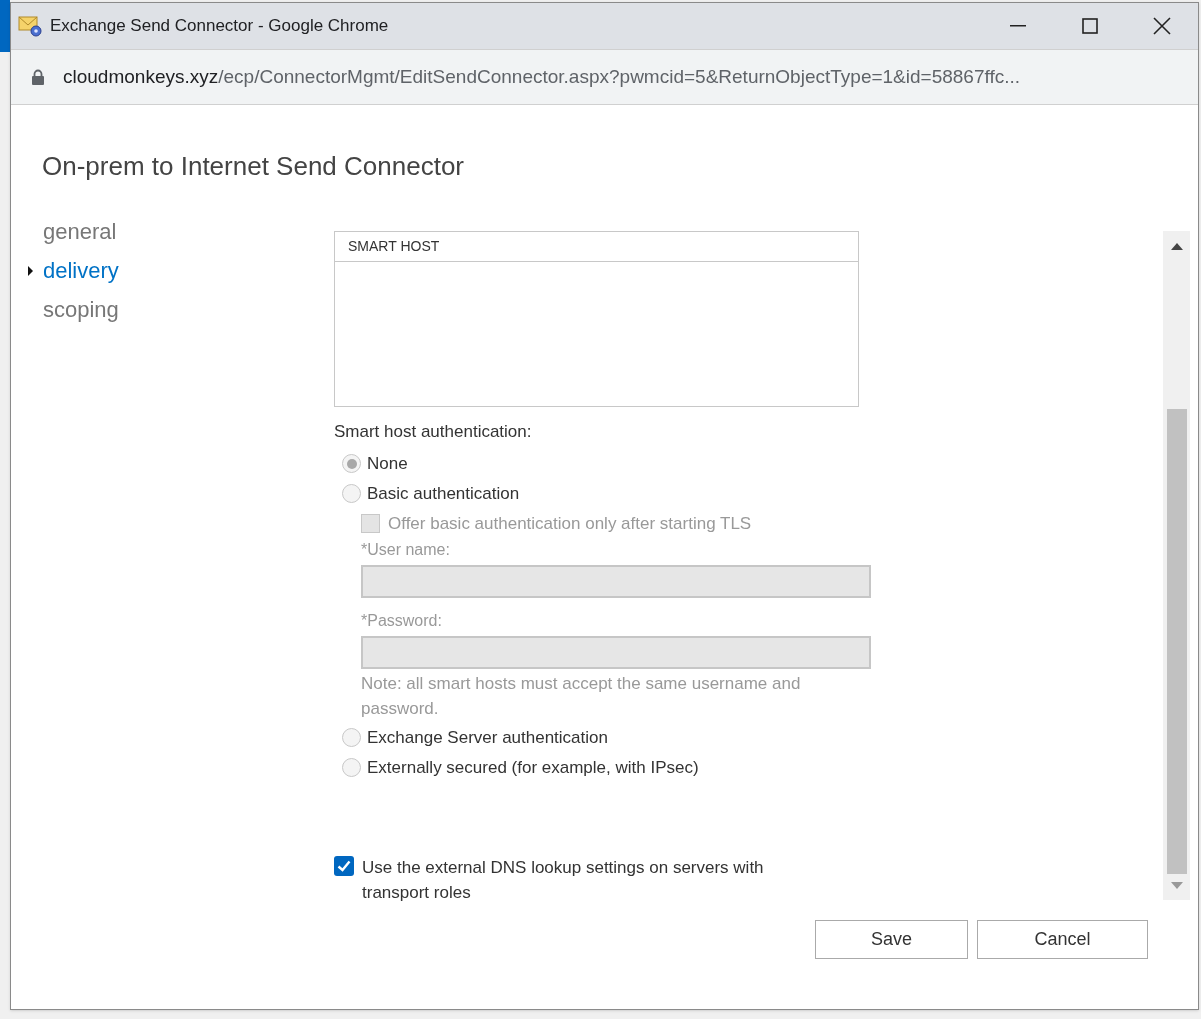 The image size is (1201, 1019). What do you see at coordinates (405, 549) in the screenshot?
I see `field-label: *User name:` at bounding box center [405, 549].